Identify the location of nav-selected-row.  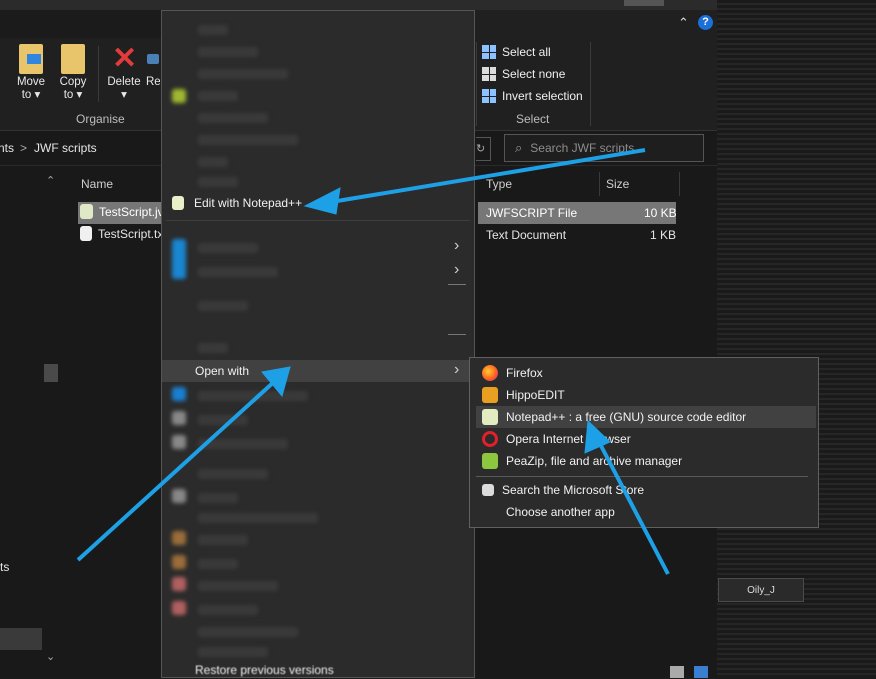
(21, 639).